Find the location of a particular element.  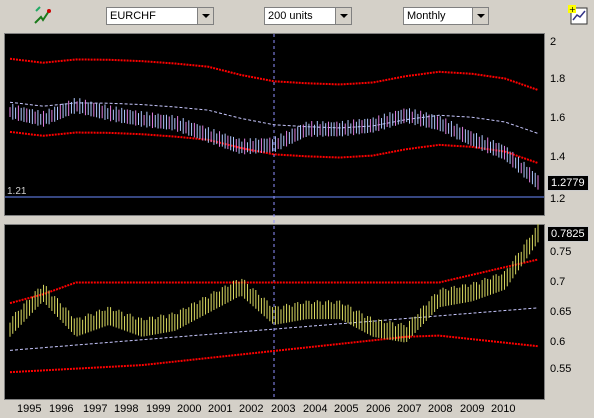

x-tick-label: 1998 is located at coordinates (126, 409).